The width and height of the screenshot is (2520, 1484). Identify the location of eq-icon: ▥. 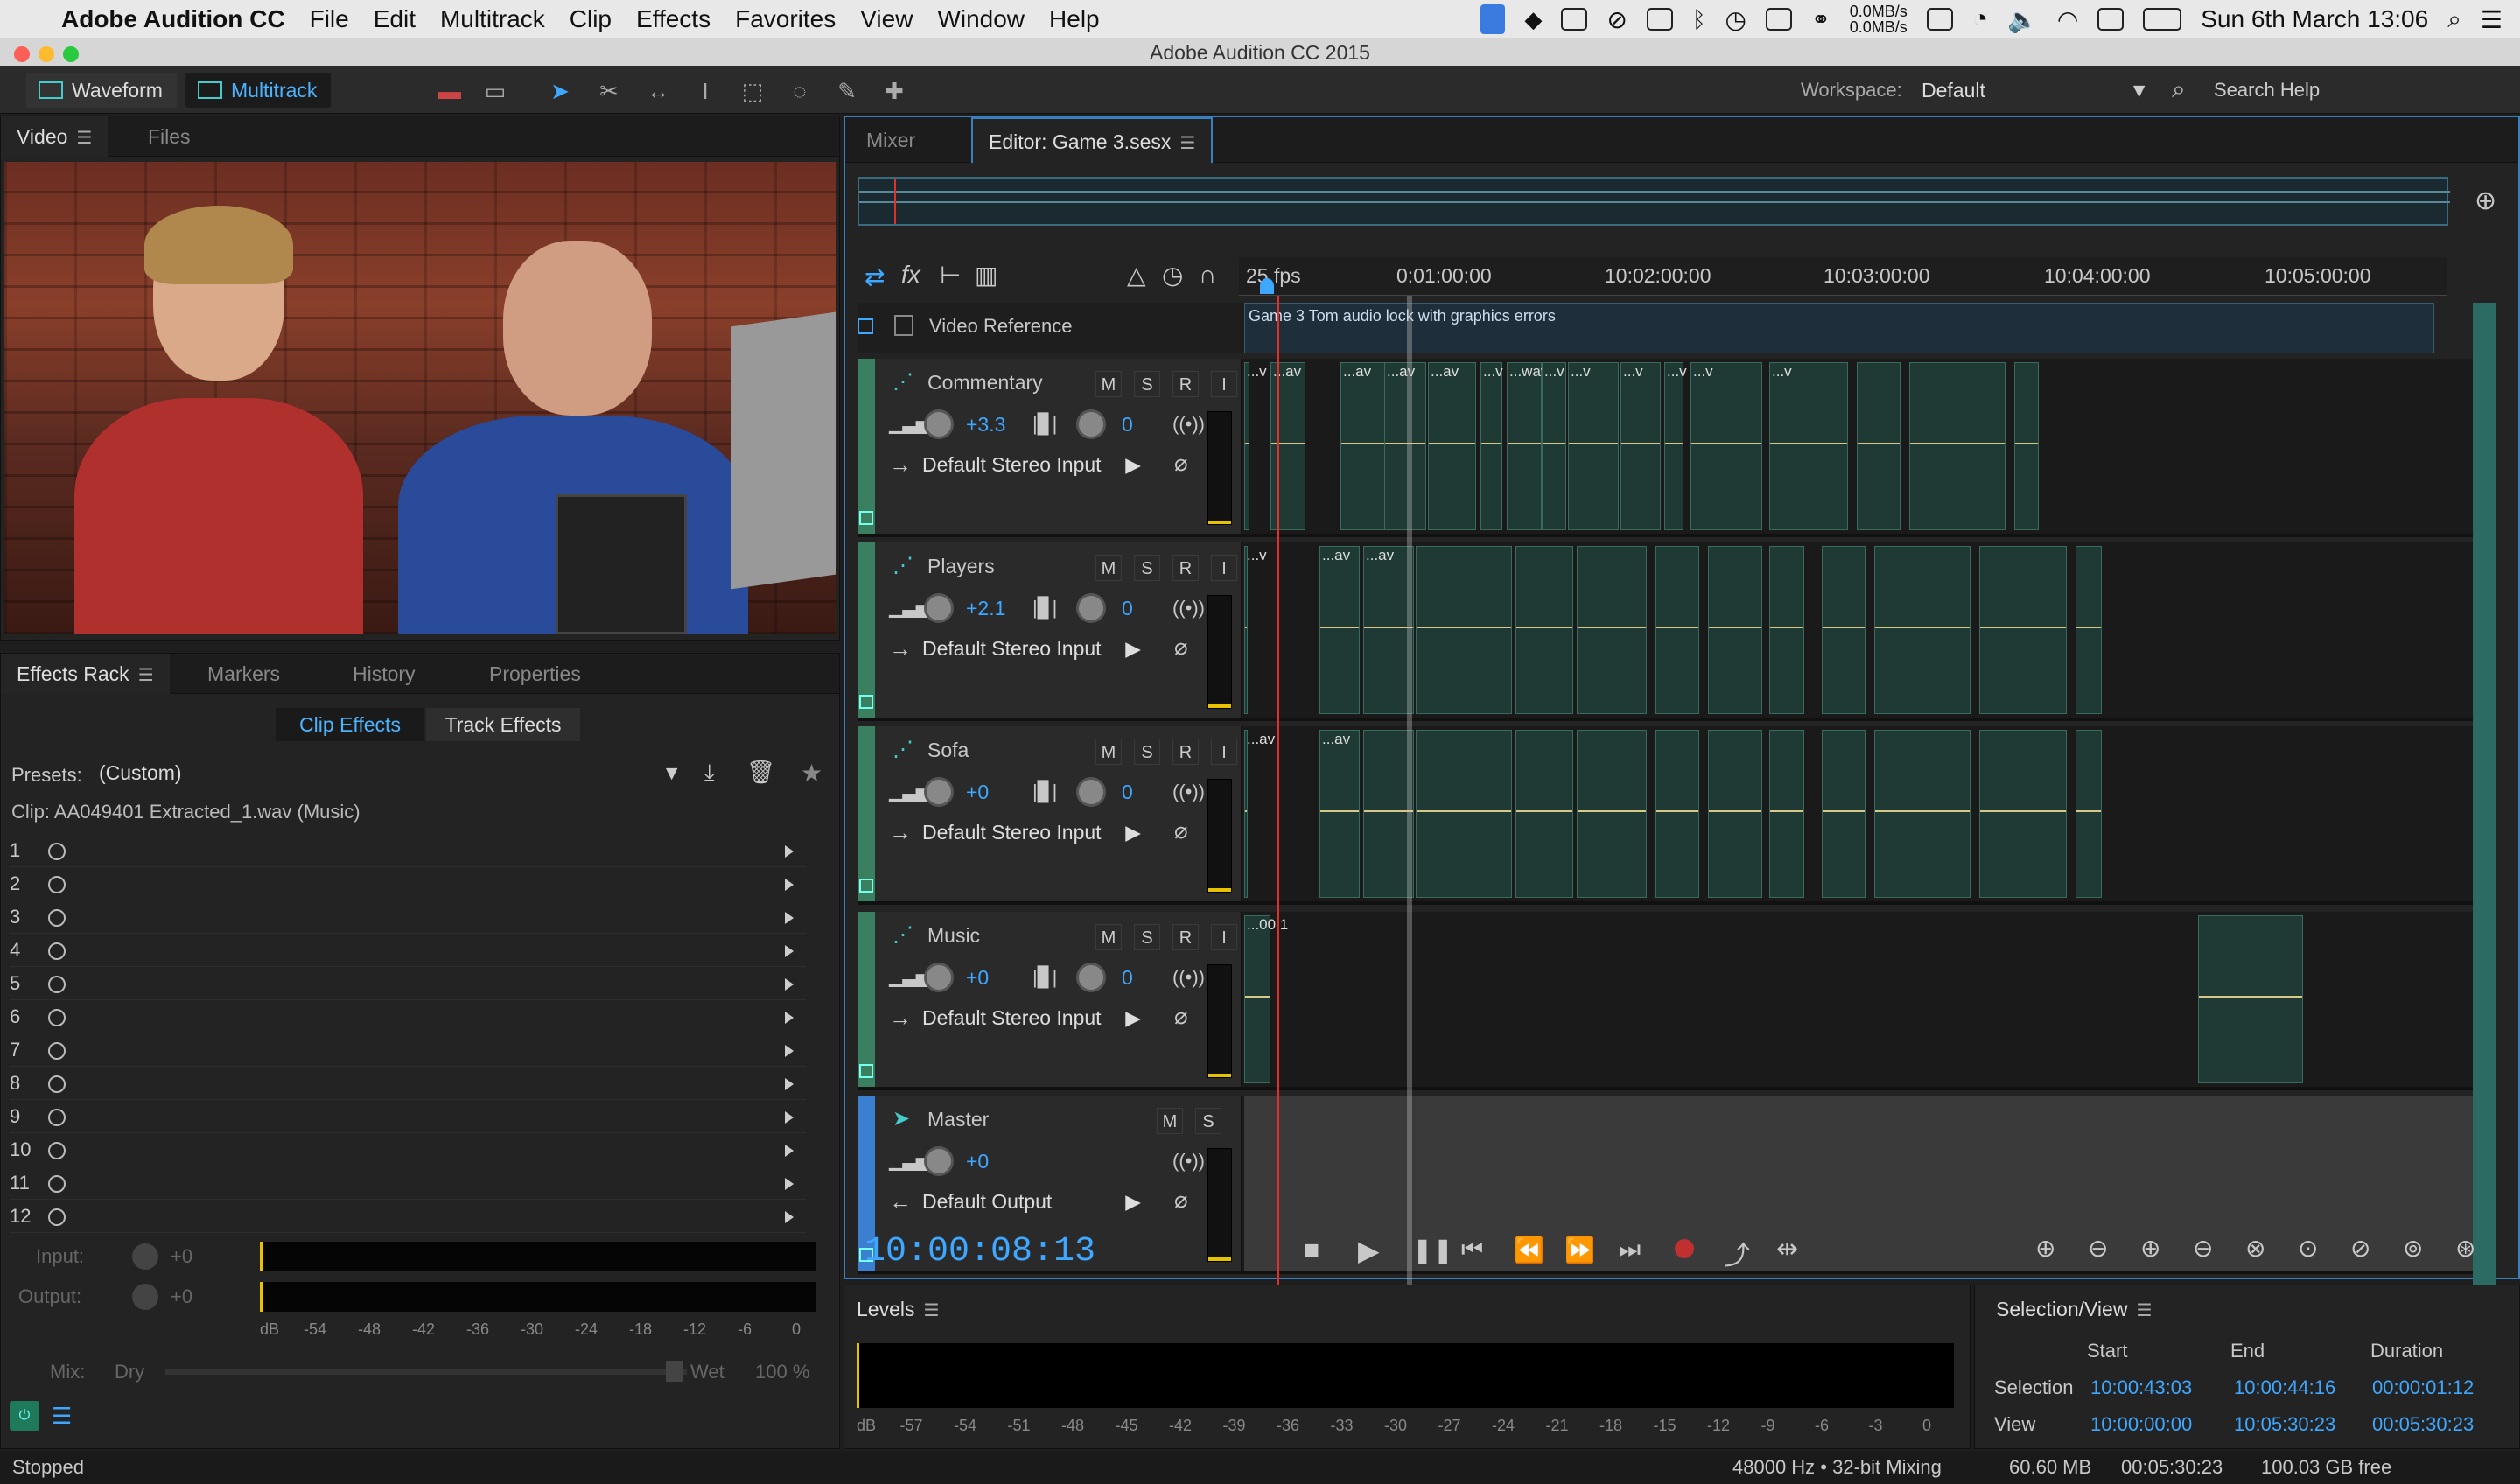
(986, 275).